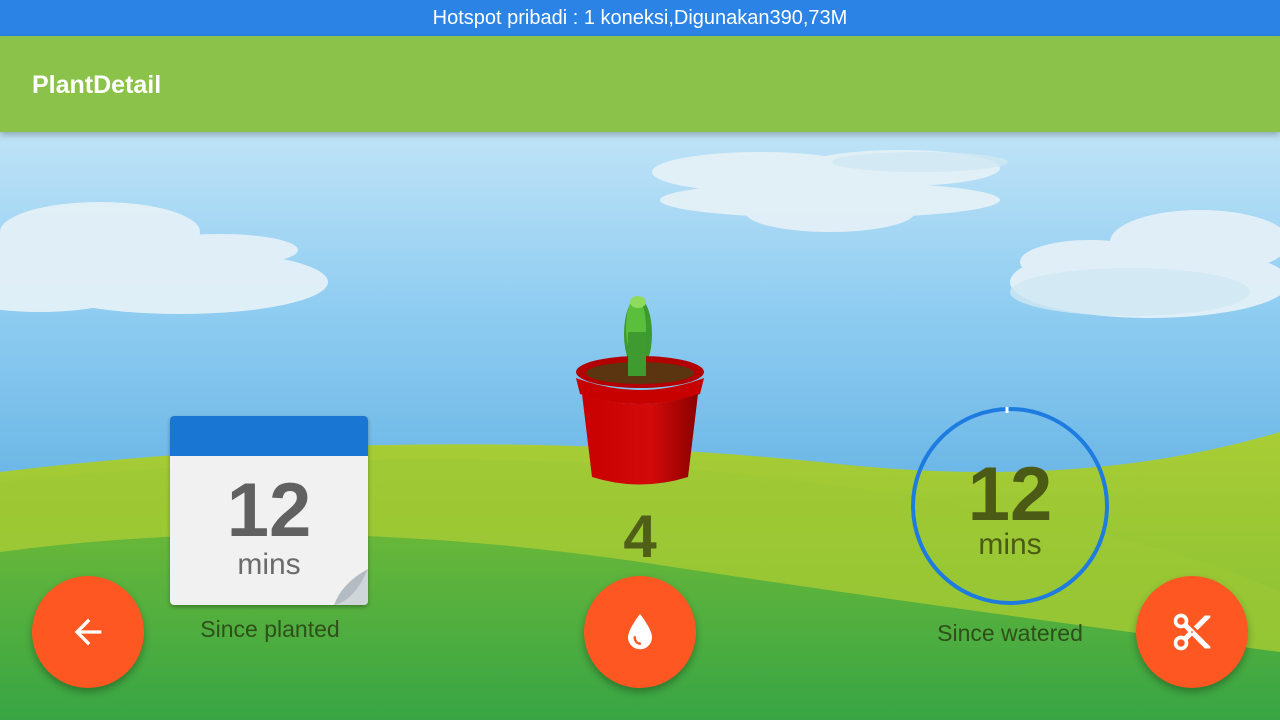 Image resolution: width=1280 pixels, height=720 pixels. Describe the element at coordinates (270, 629) in the screenshot. I see `planted-caption: Since planted` at that location.